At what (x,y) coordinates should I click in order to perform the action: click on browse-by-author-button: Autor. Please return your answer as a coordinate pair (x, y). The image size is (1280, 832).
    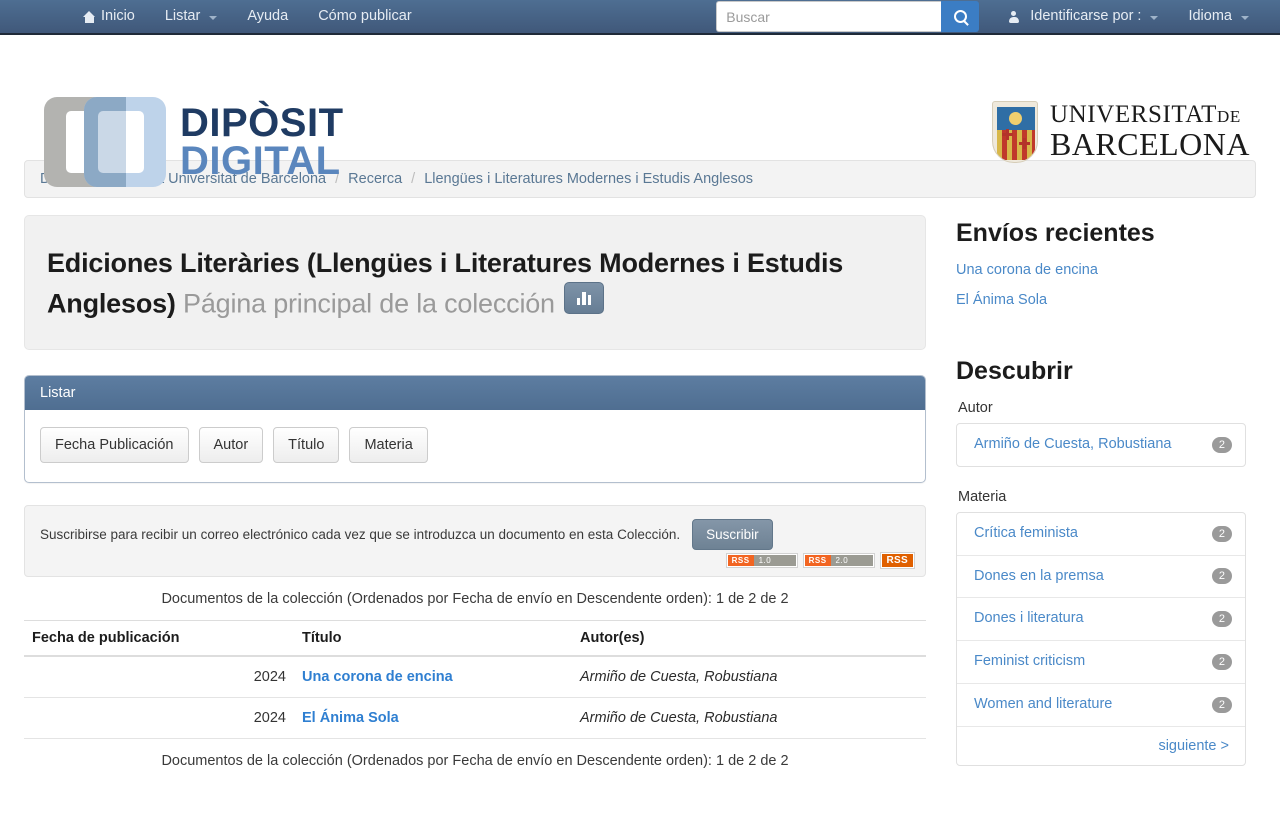
    Looking at the image, I should click on (231, 444).